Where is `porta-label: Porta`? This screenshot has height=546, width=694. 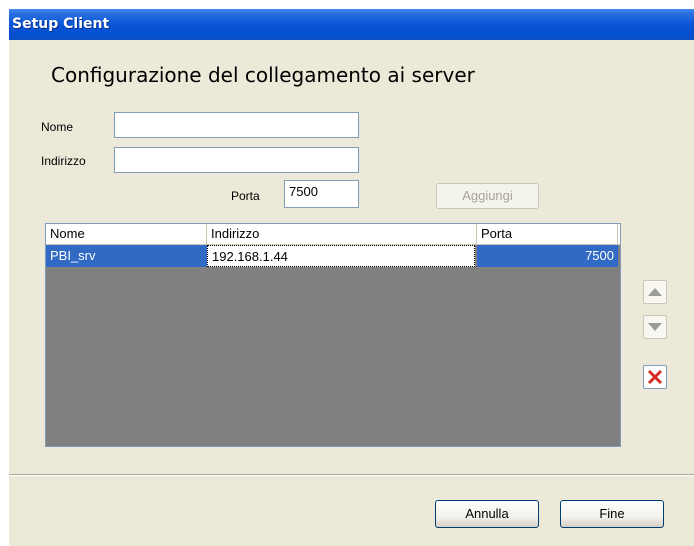 porta-label: Porta is located at coordinates (245, 196).